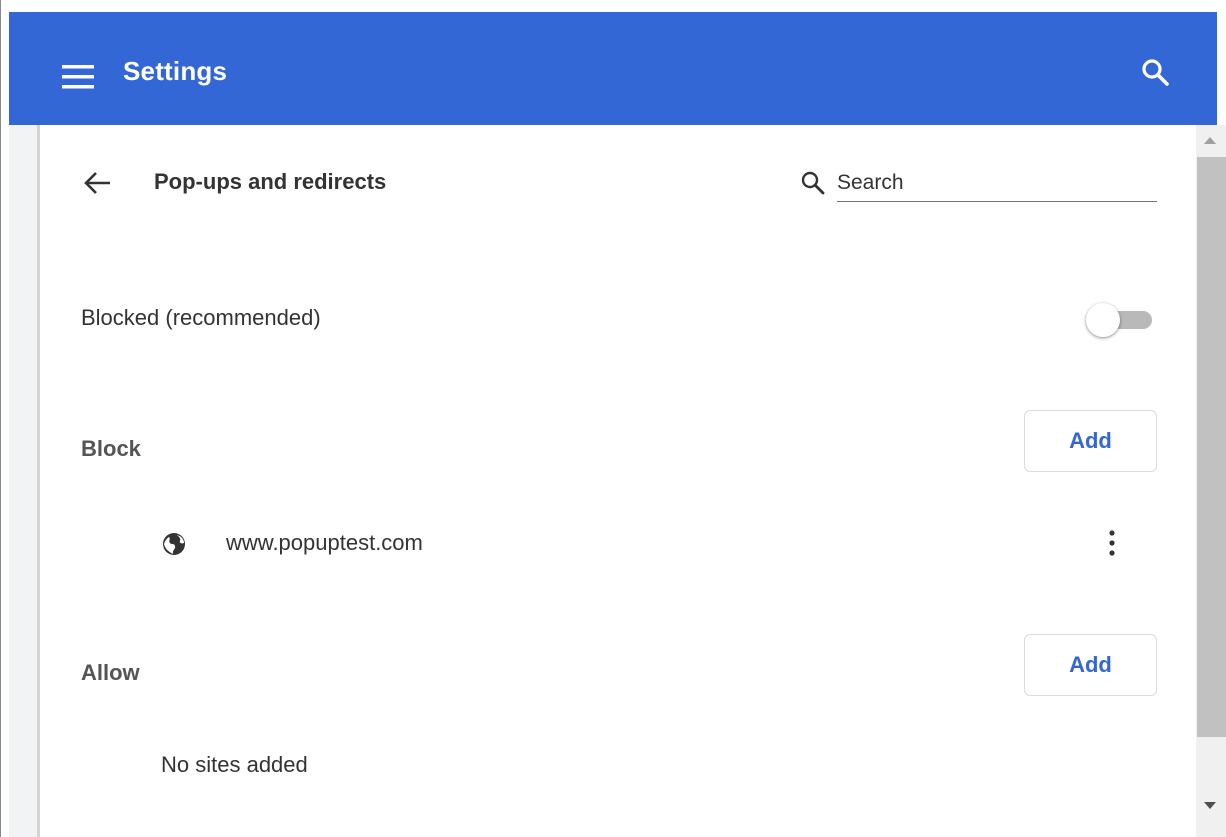  Describe the element at coordinates (1103, 320) in the screenshot. I see `toggle-thumb` at that location.